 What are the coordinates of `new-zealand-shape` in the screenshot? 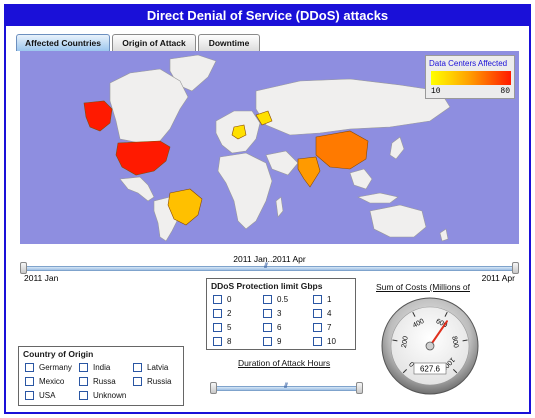 It's located at (444, 235).